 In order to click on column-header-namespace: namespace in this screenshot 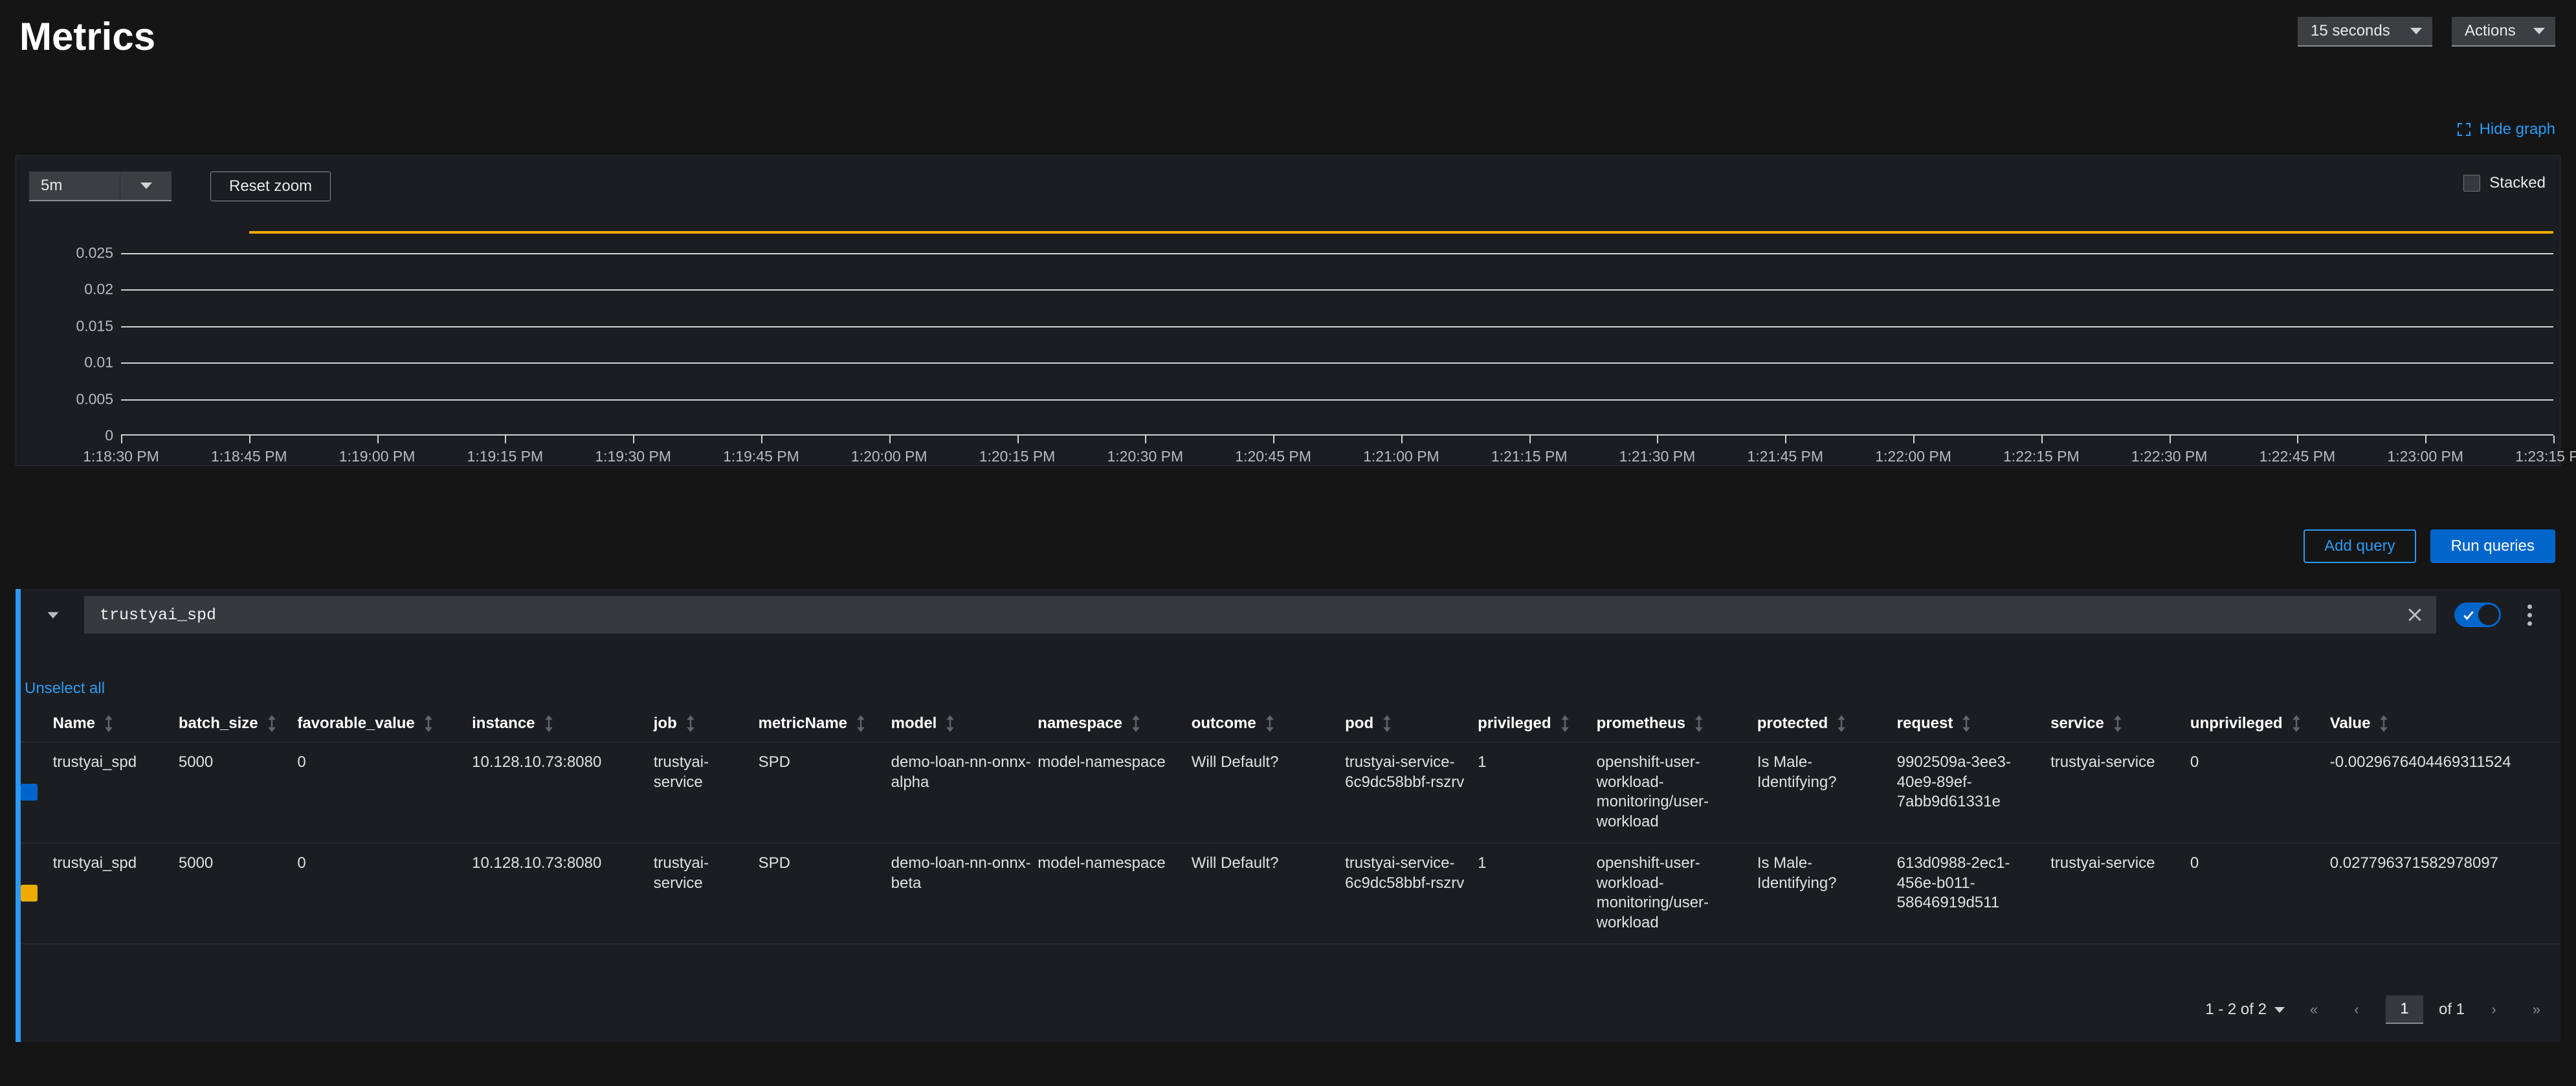, I will do `click(1114, 724)`.